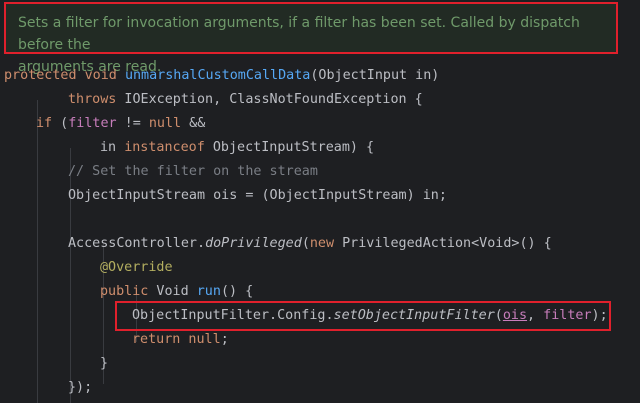 The height and width of the screenshot is (403, 640). I want to click on code-line-5: // Set the filter on the stream, so click(193, 172).